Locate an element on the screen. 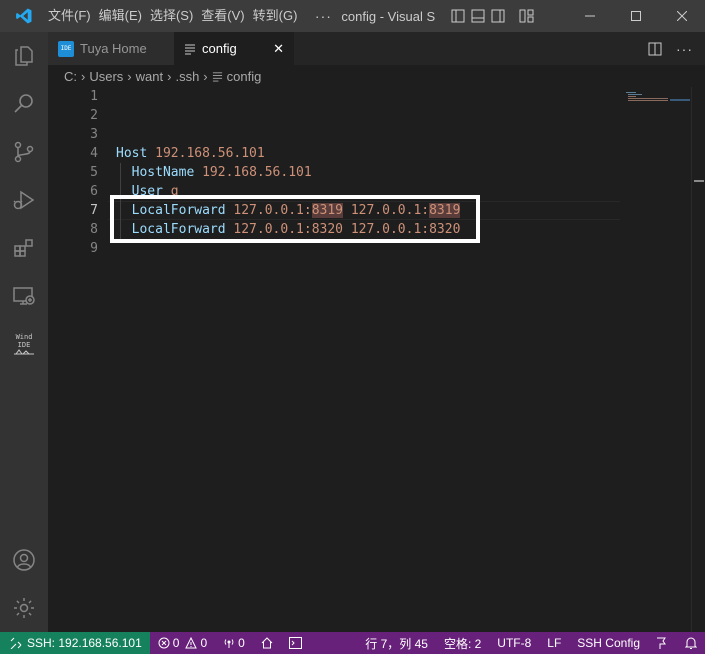  code-line: HostName 192.168.56.101 is located at coordinates (288, 172).